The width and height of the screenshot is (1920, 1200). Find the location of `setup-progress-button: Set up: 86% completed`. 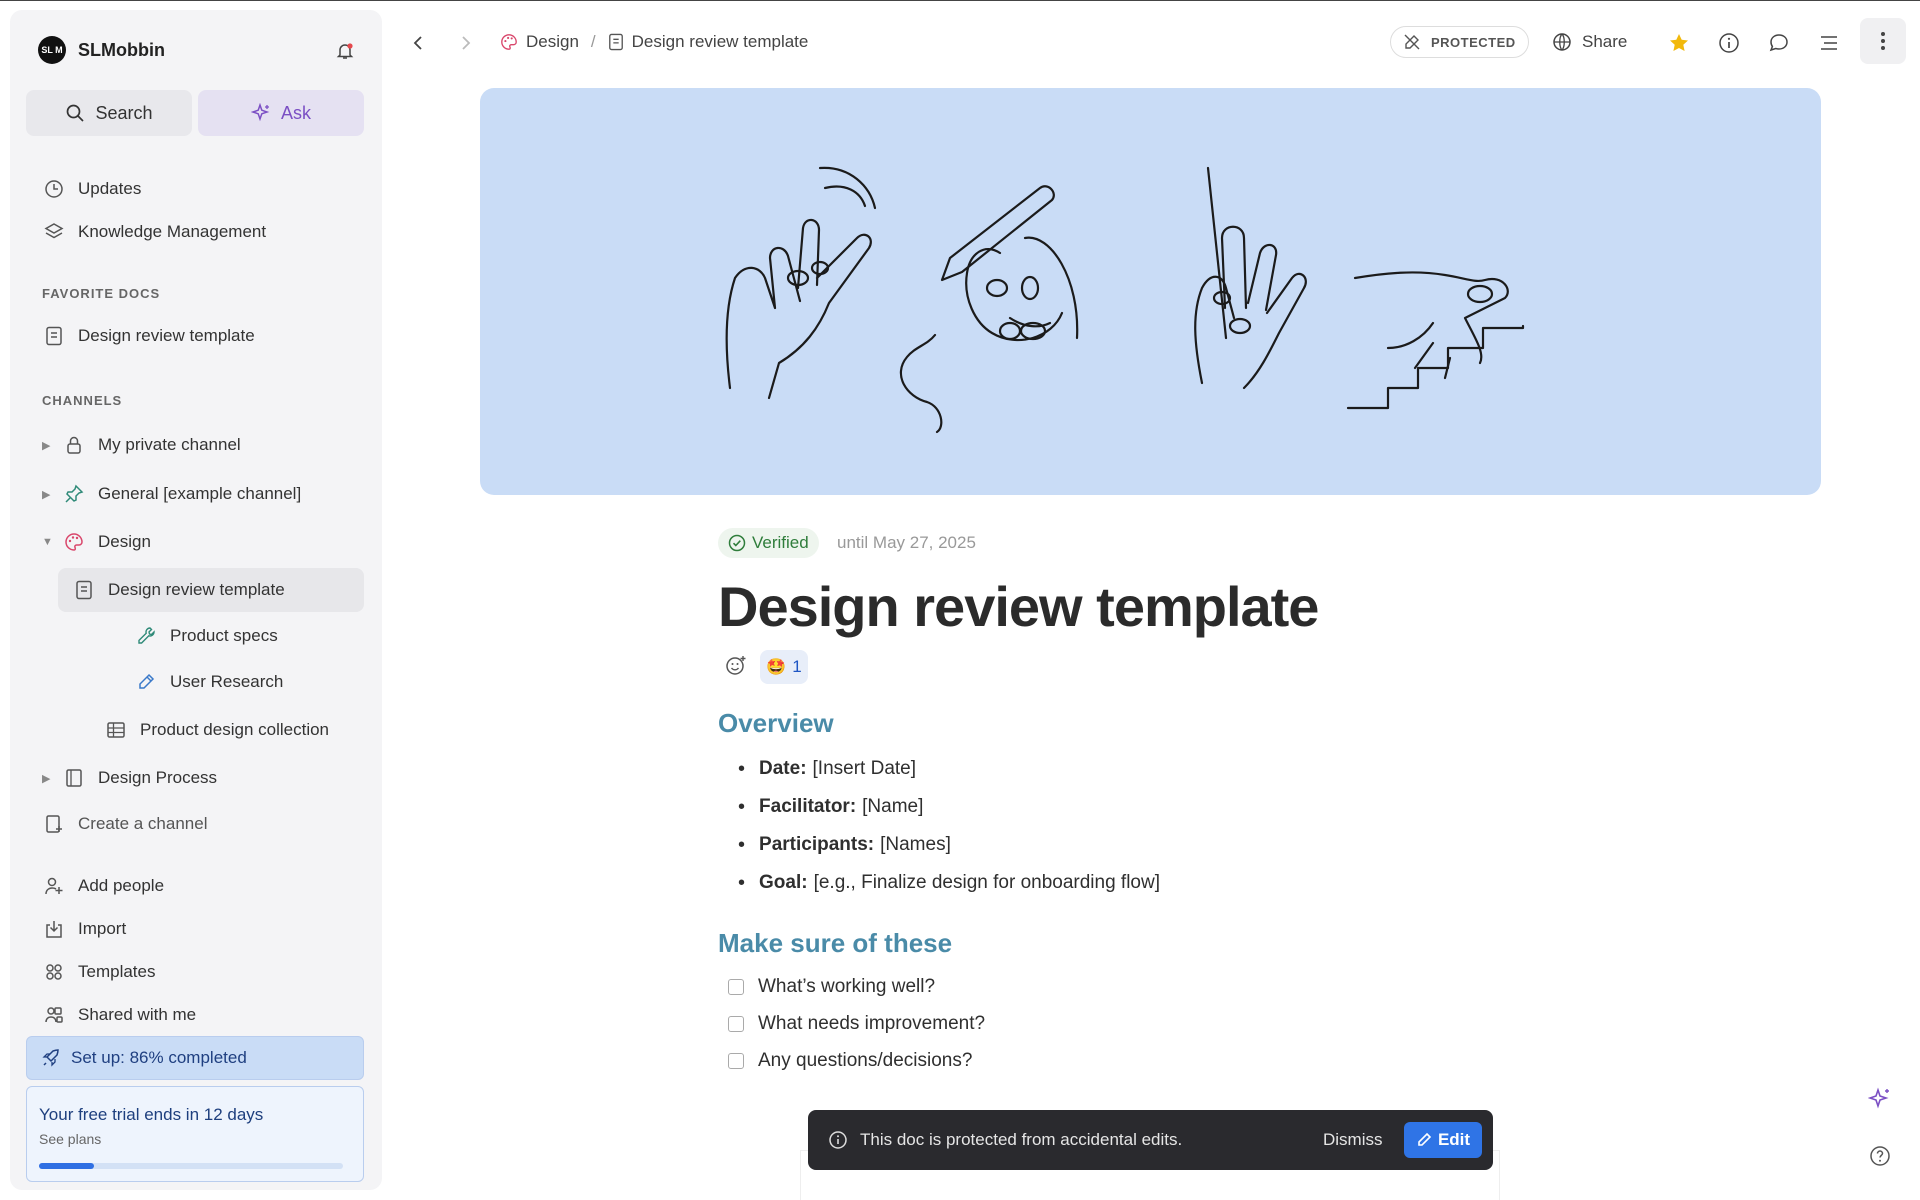

setup-progress-button: Set up: 86% completed is located at coordinates (195, 1058).